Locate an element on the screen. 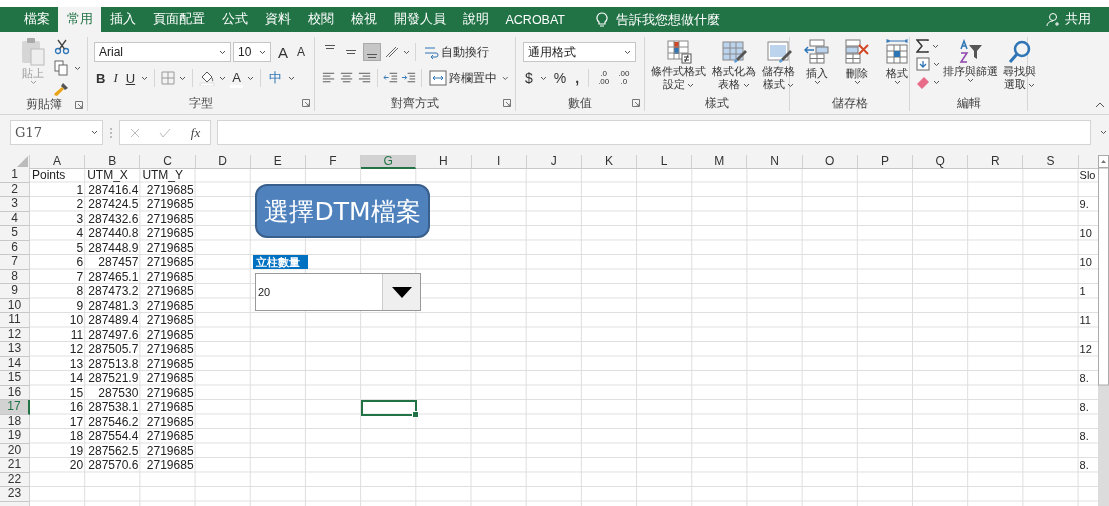 This screenshot has height=506, width=1109. column-header: L is located at coordinates (665, 162).